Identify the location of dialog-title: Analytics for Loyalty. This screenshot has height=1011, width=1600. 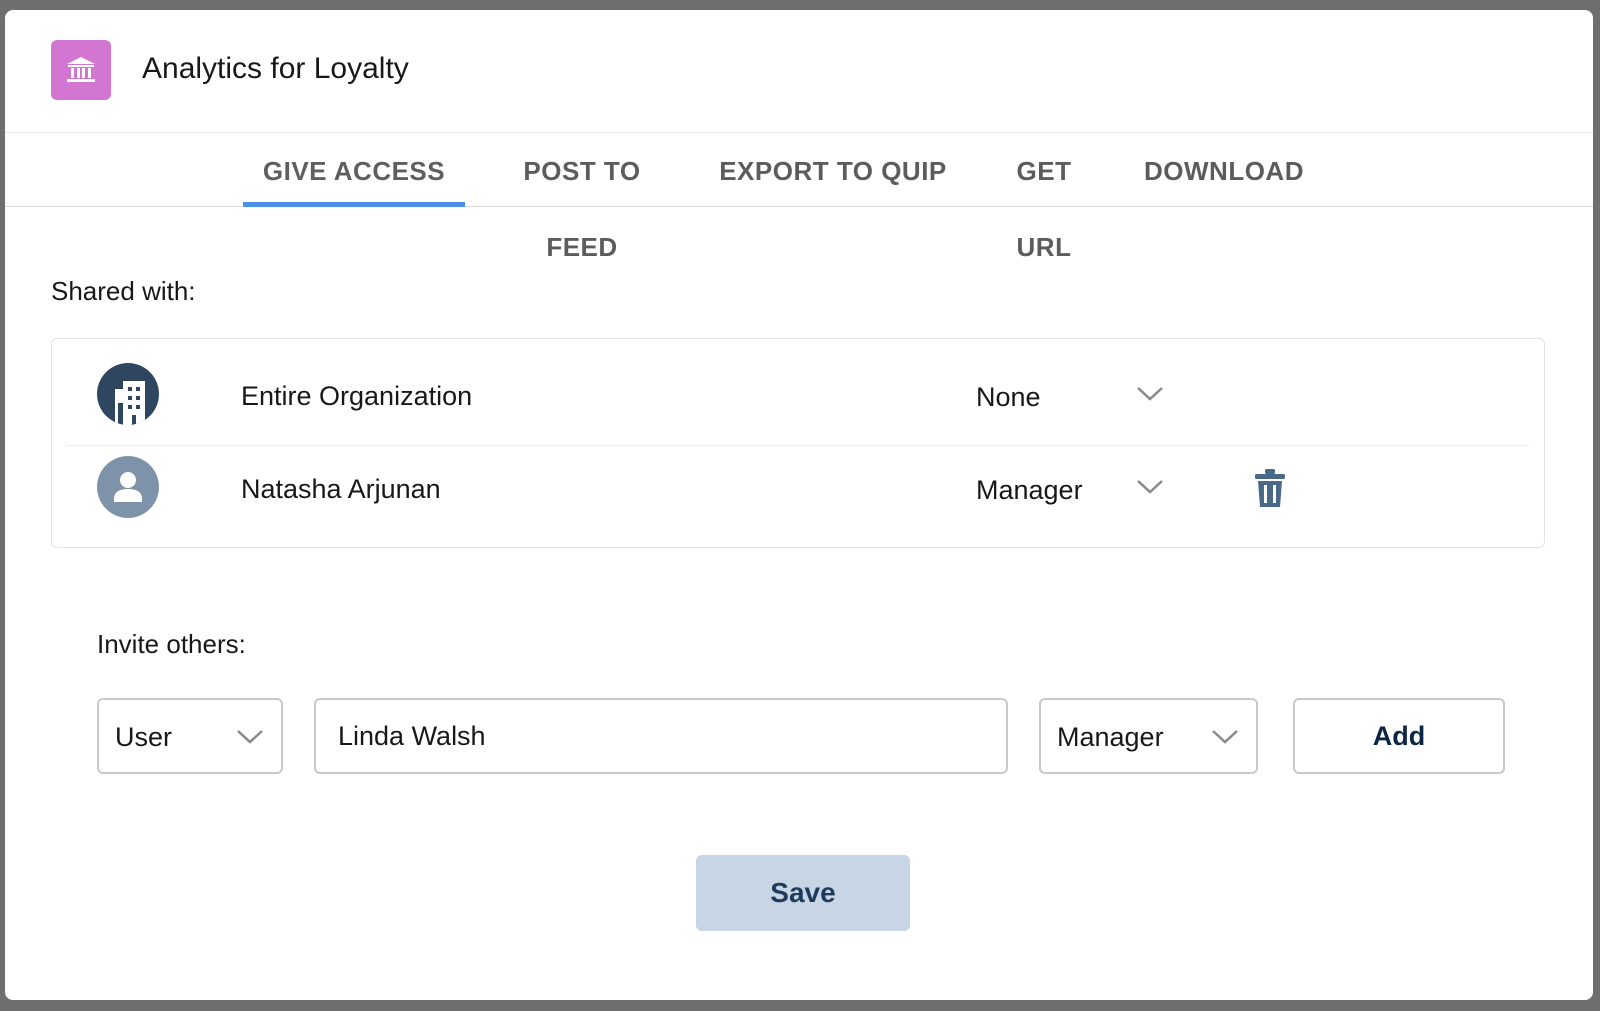
(275, 68).